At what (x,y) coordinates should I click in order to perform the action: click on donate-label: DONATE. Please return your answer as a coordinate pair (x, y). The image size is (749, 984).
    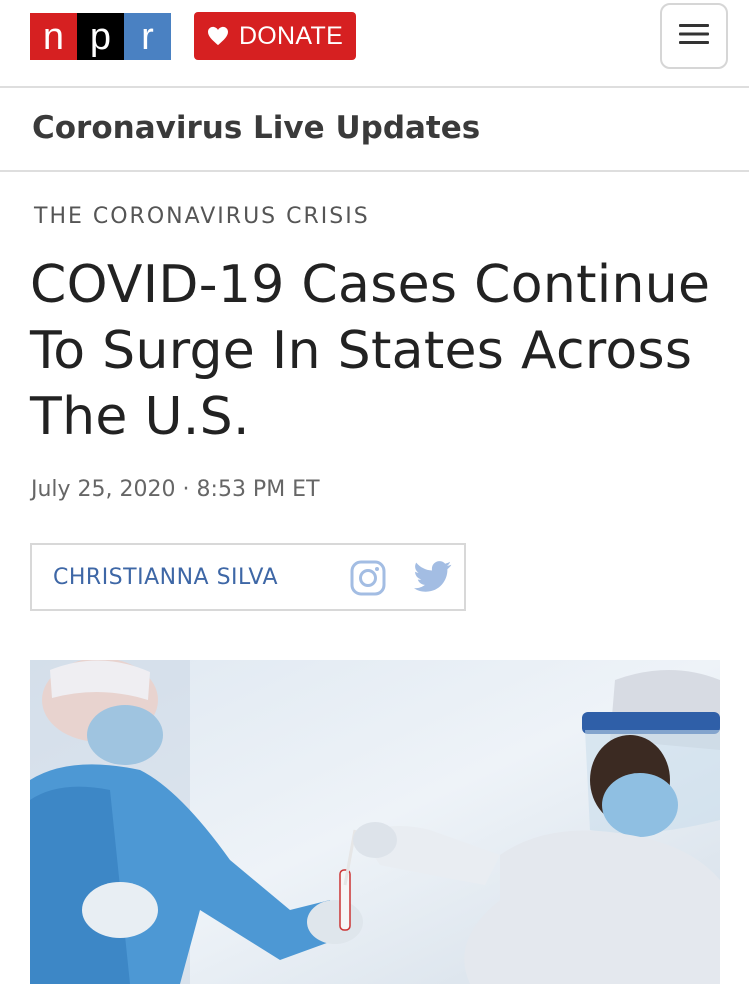
    Looking at the image, I should click on (291, 35).